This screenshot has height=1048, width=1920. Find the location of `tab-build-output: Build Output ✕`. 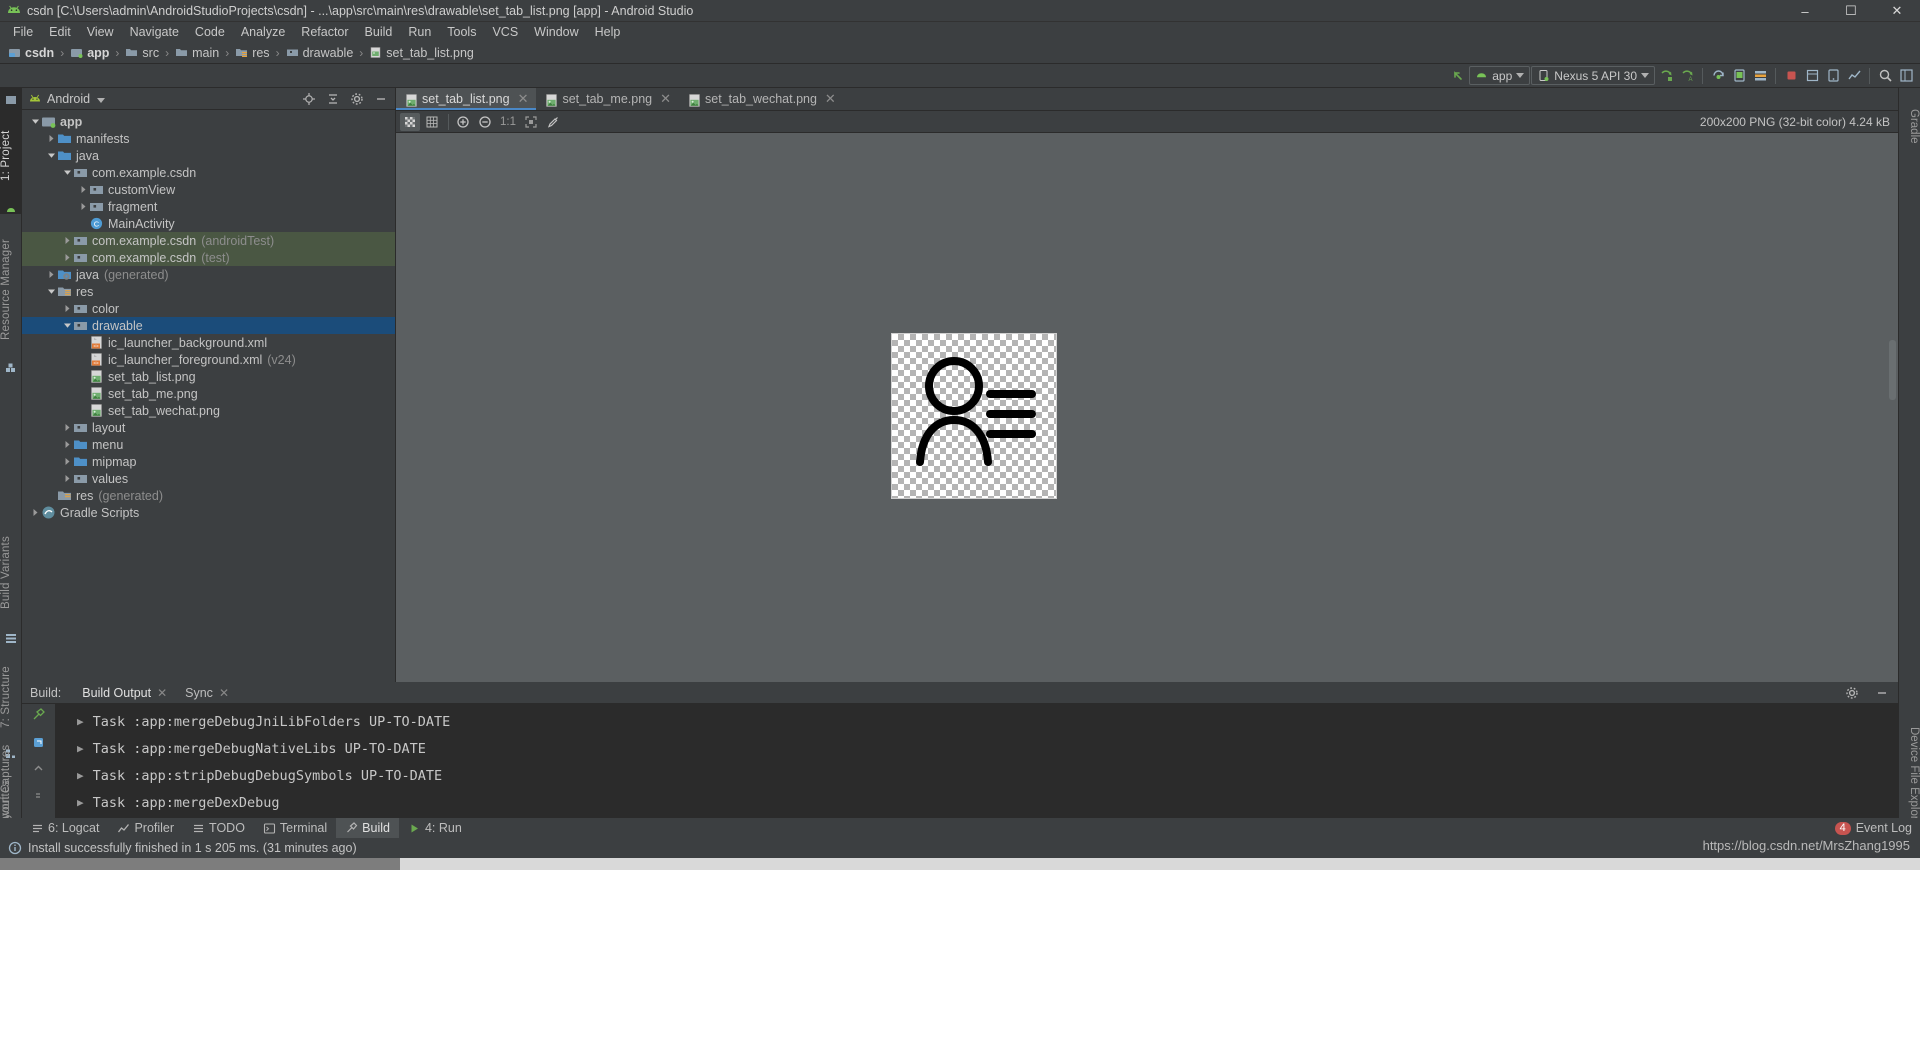

tab-build-output: Build Output ✕ is located at coordinates (124, 693).